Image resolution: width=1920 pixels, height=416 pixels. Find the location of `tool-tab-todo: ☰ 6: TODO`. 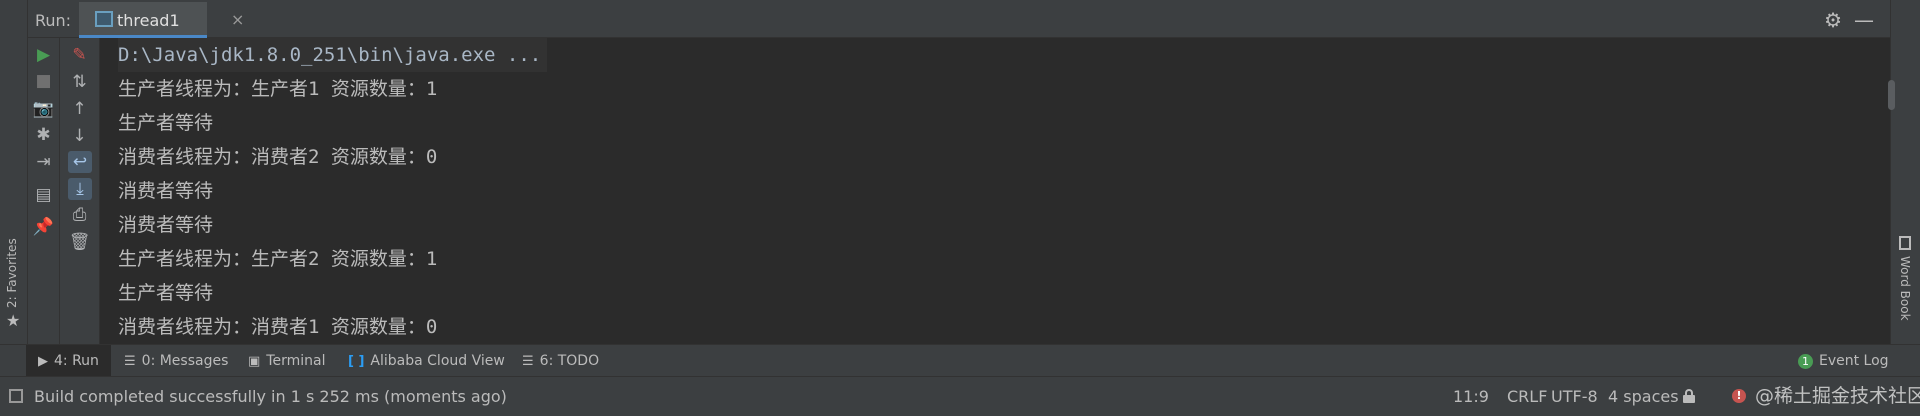

tool-tab-todo: ☰ 6: TODO is located at coordinates (560, 361).